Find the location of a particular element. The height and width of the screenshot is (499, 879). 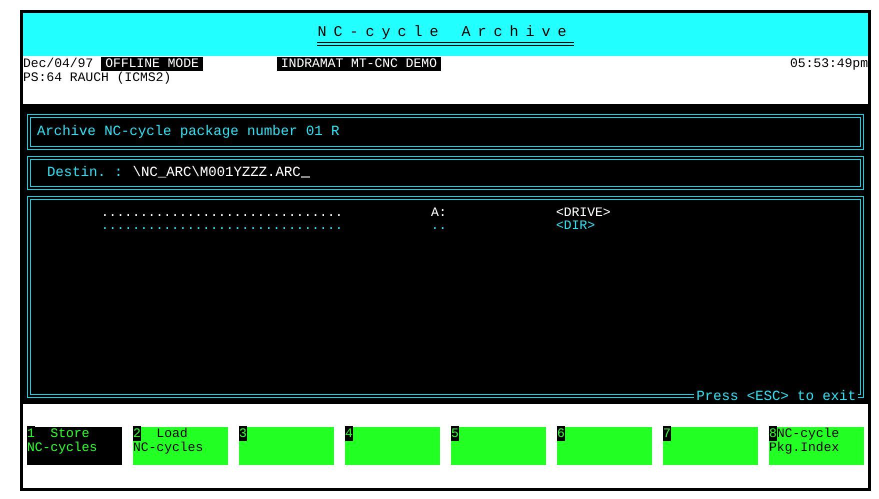

function-key: 6 is located at coordinates (604, 446).